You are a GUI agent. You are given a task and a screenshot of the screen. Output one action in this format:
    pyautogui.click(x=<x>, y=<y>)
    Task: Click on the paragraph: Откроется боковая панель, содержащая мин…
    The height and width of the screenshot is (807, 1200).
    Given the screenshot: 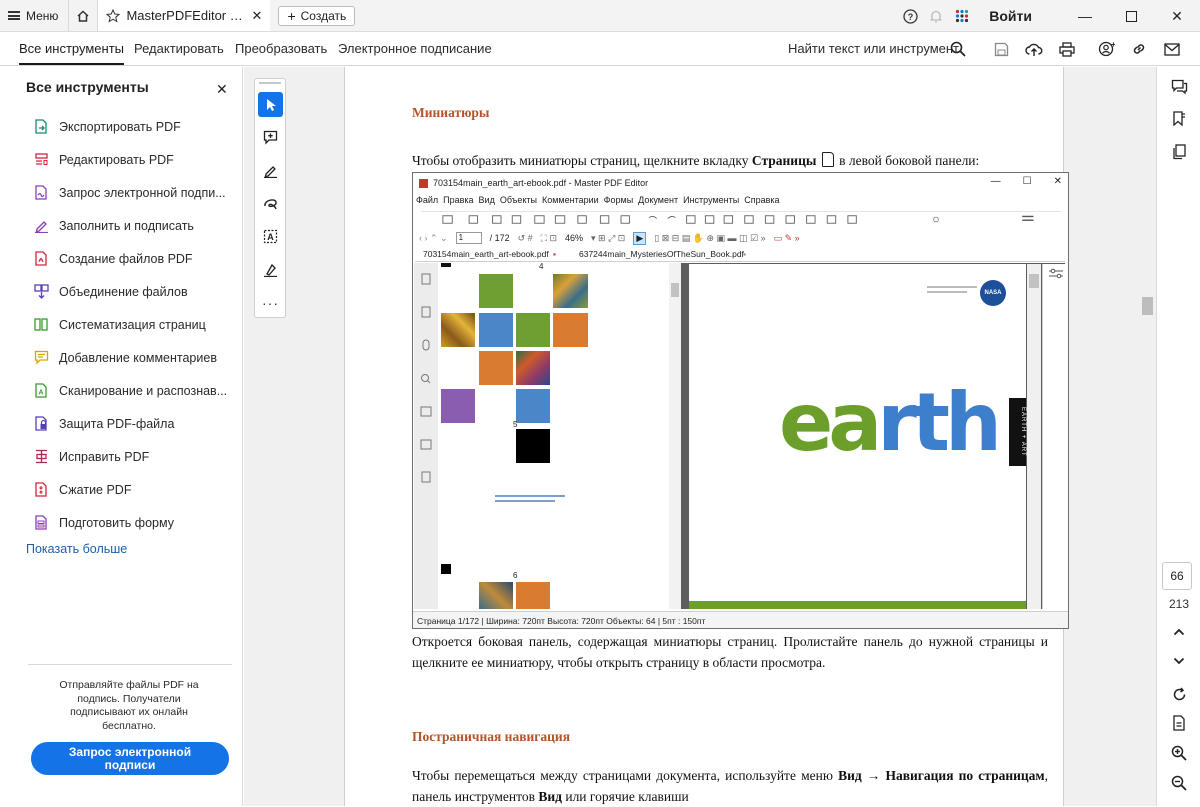 What is the action you would take?
    pyautogui.click(x=730, y=652)
    